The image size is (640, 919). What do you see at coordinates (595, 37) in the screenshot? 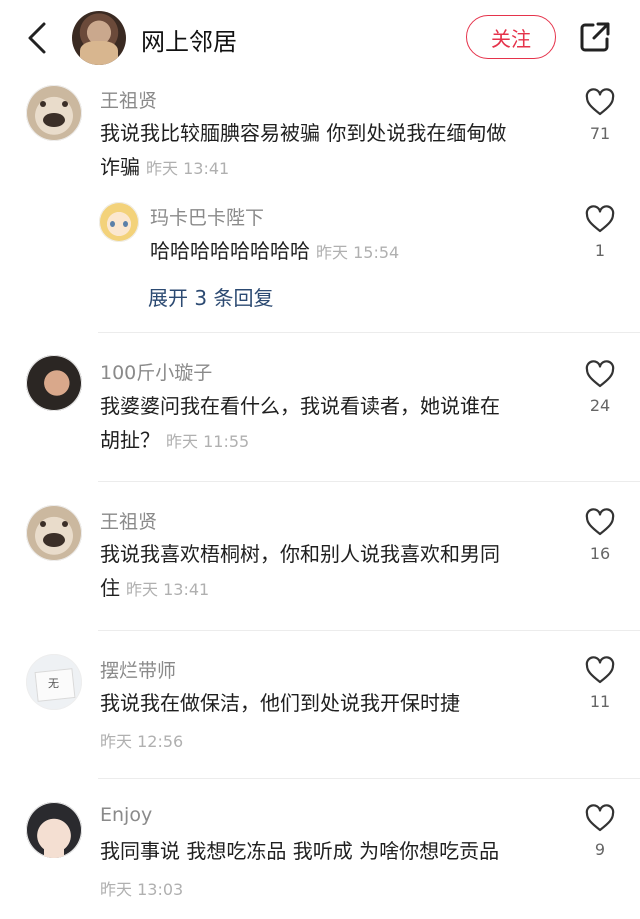
I see `share-out-icon` at bounding box center [595, 37].